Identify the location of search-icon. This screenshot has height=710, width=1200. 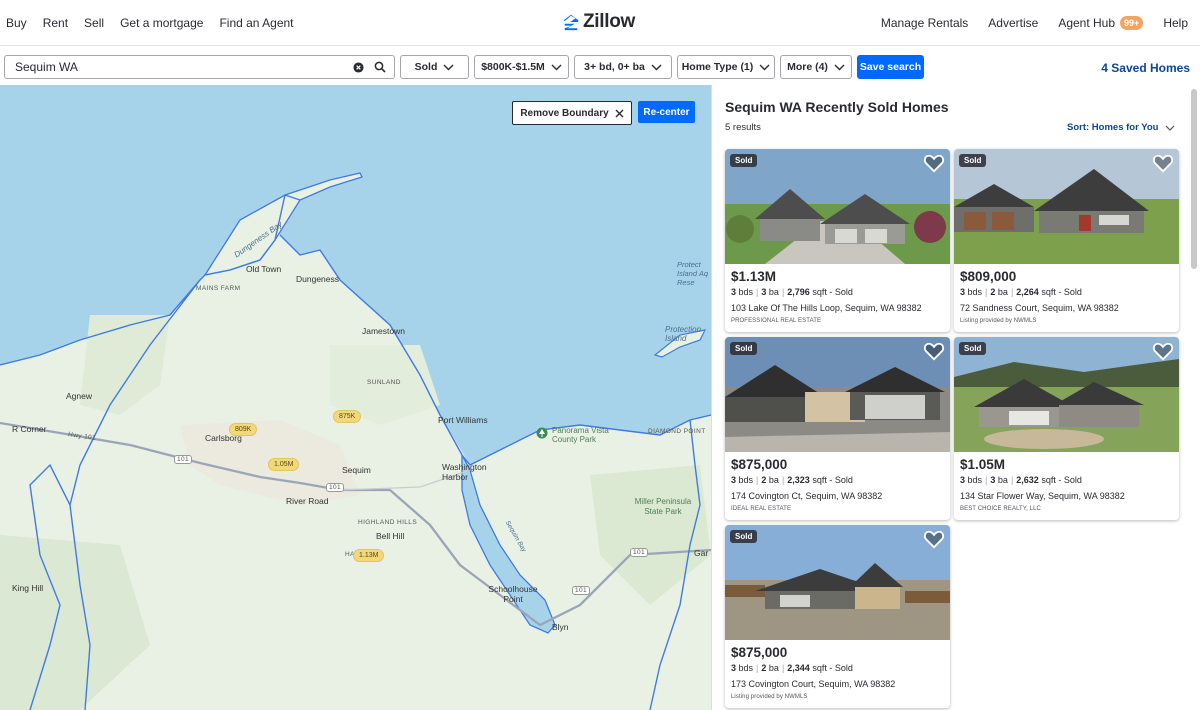
(380, 67).